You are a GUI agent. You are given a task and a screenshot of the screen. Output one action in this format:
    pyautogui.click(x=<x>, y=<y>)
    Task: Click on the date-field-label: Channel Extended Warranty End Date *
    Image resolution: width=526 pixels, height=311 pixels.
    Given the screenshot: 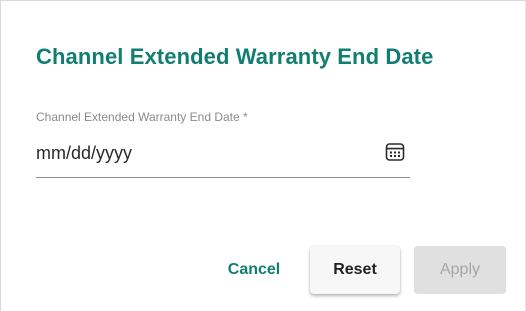 What is the action you would take?
    pyautogui.click(x=142, y=117)
    